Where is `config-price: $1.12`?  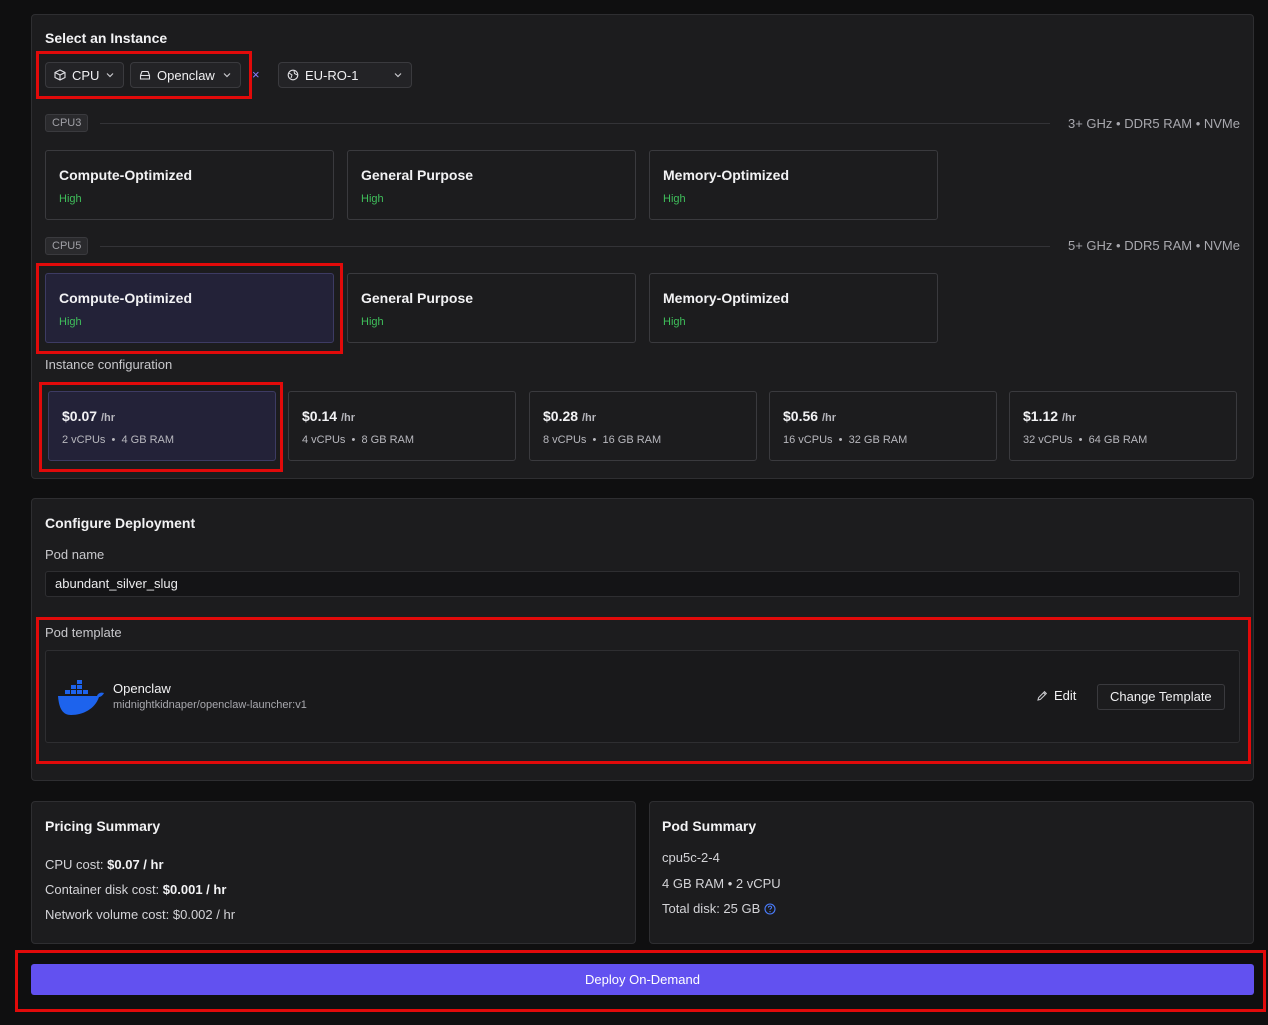
config-price: $1.12 is located at coordinates (1041, 416).